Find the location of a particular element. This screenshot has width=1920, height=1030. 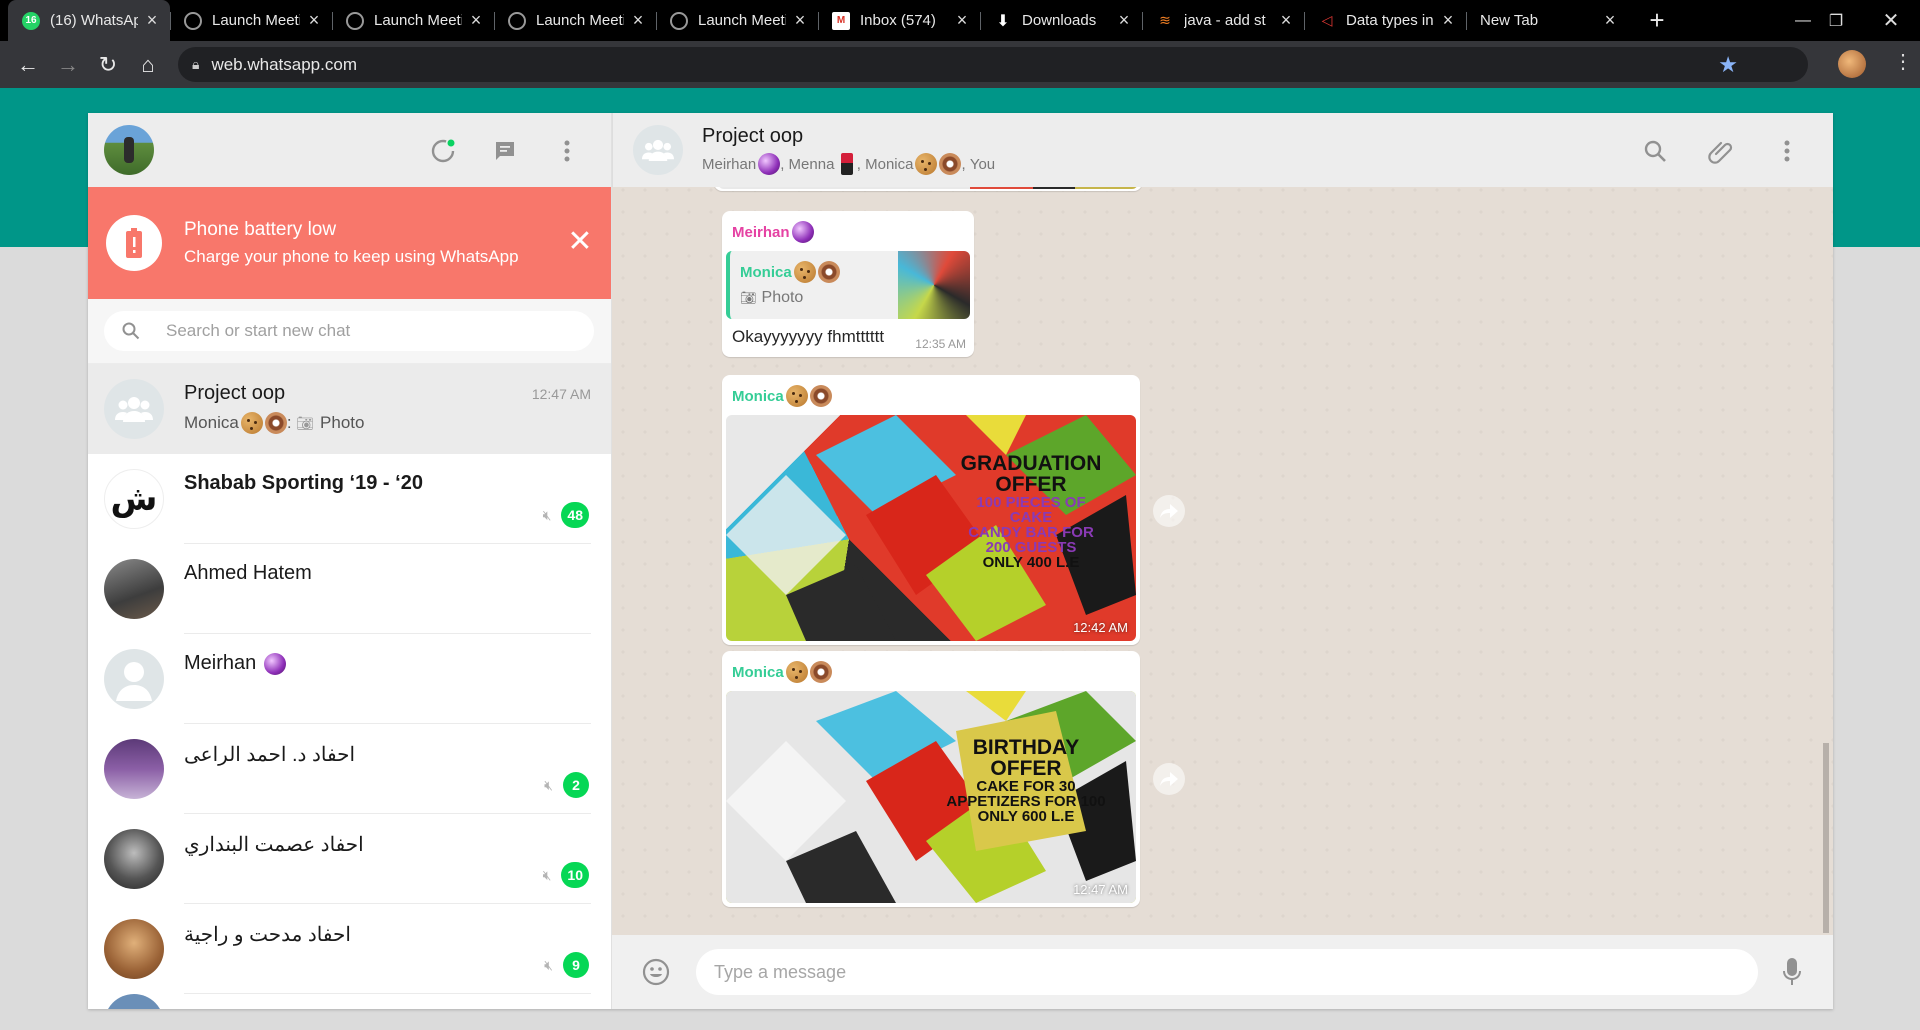

message-time: 12:35 AM is located at coordinates (940, 344).